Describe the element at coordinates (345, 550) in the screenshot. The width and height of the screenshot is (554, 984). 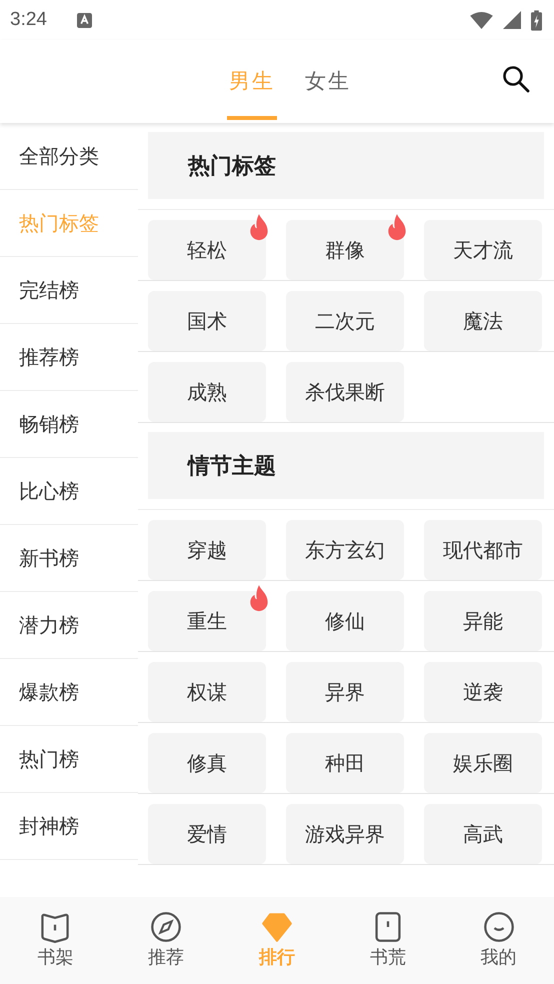
I see `tag-chip: 东方玄幻` at that location.